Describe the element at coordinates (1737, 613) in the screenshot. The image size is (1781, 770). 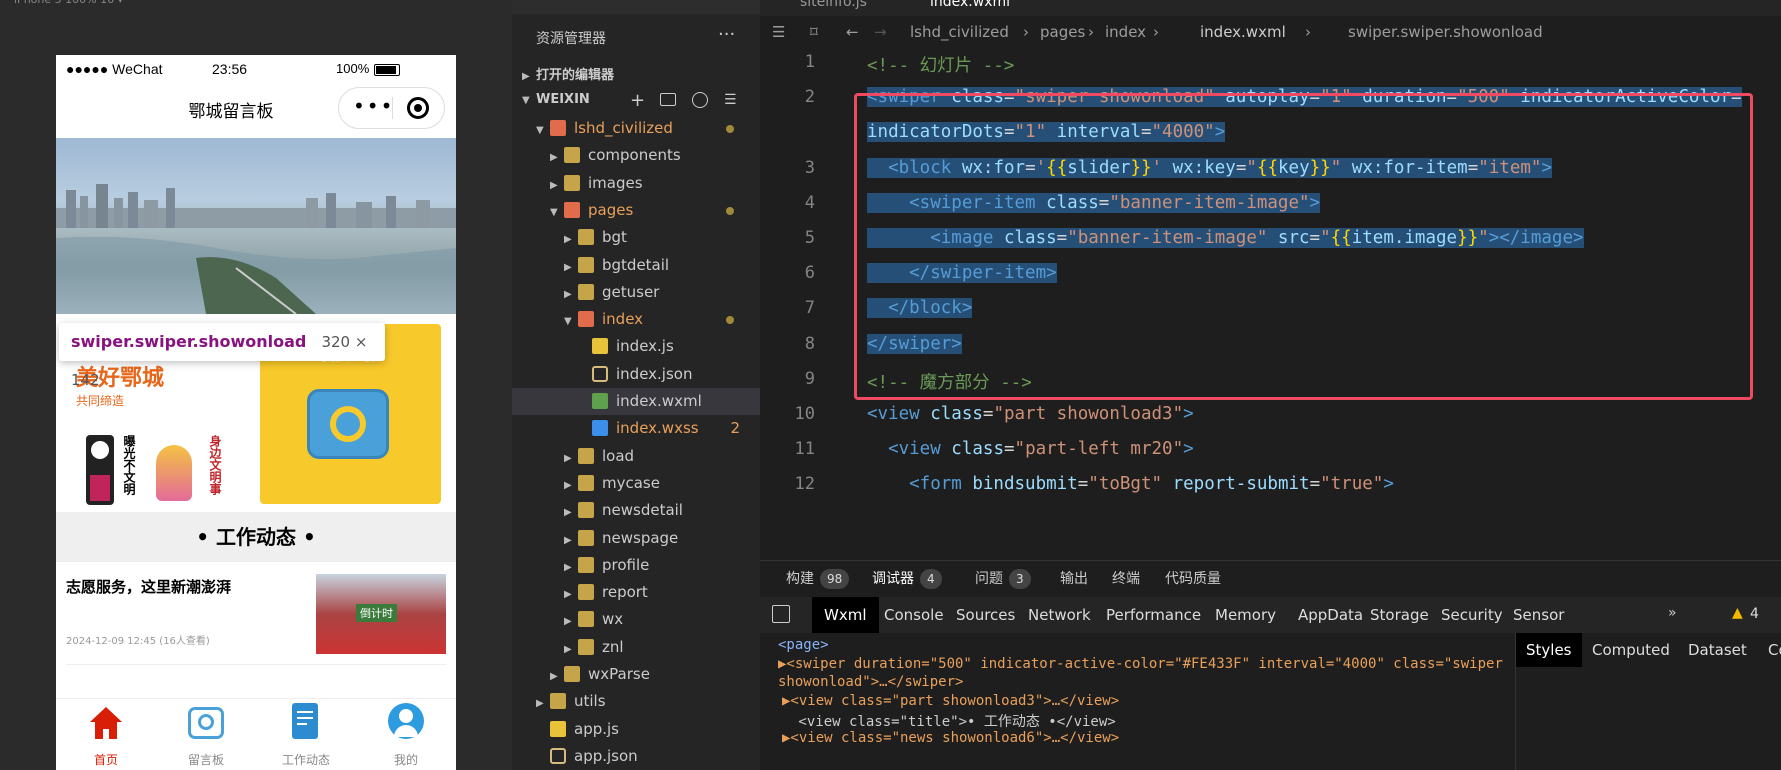
I see `warning-icon: ▲` at that location.